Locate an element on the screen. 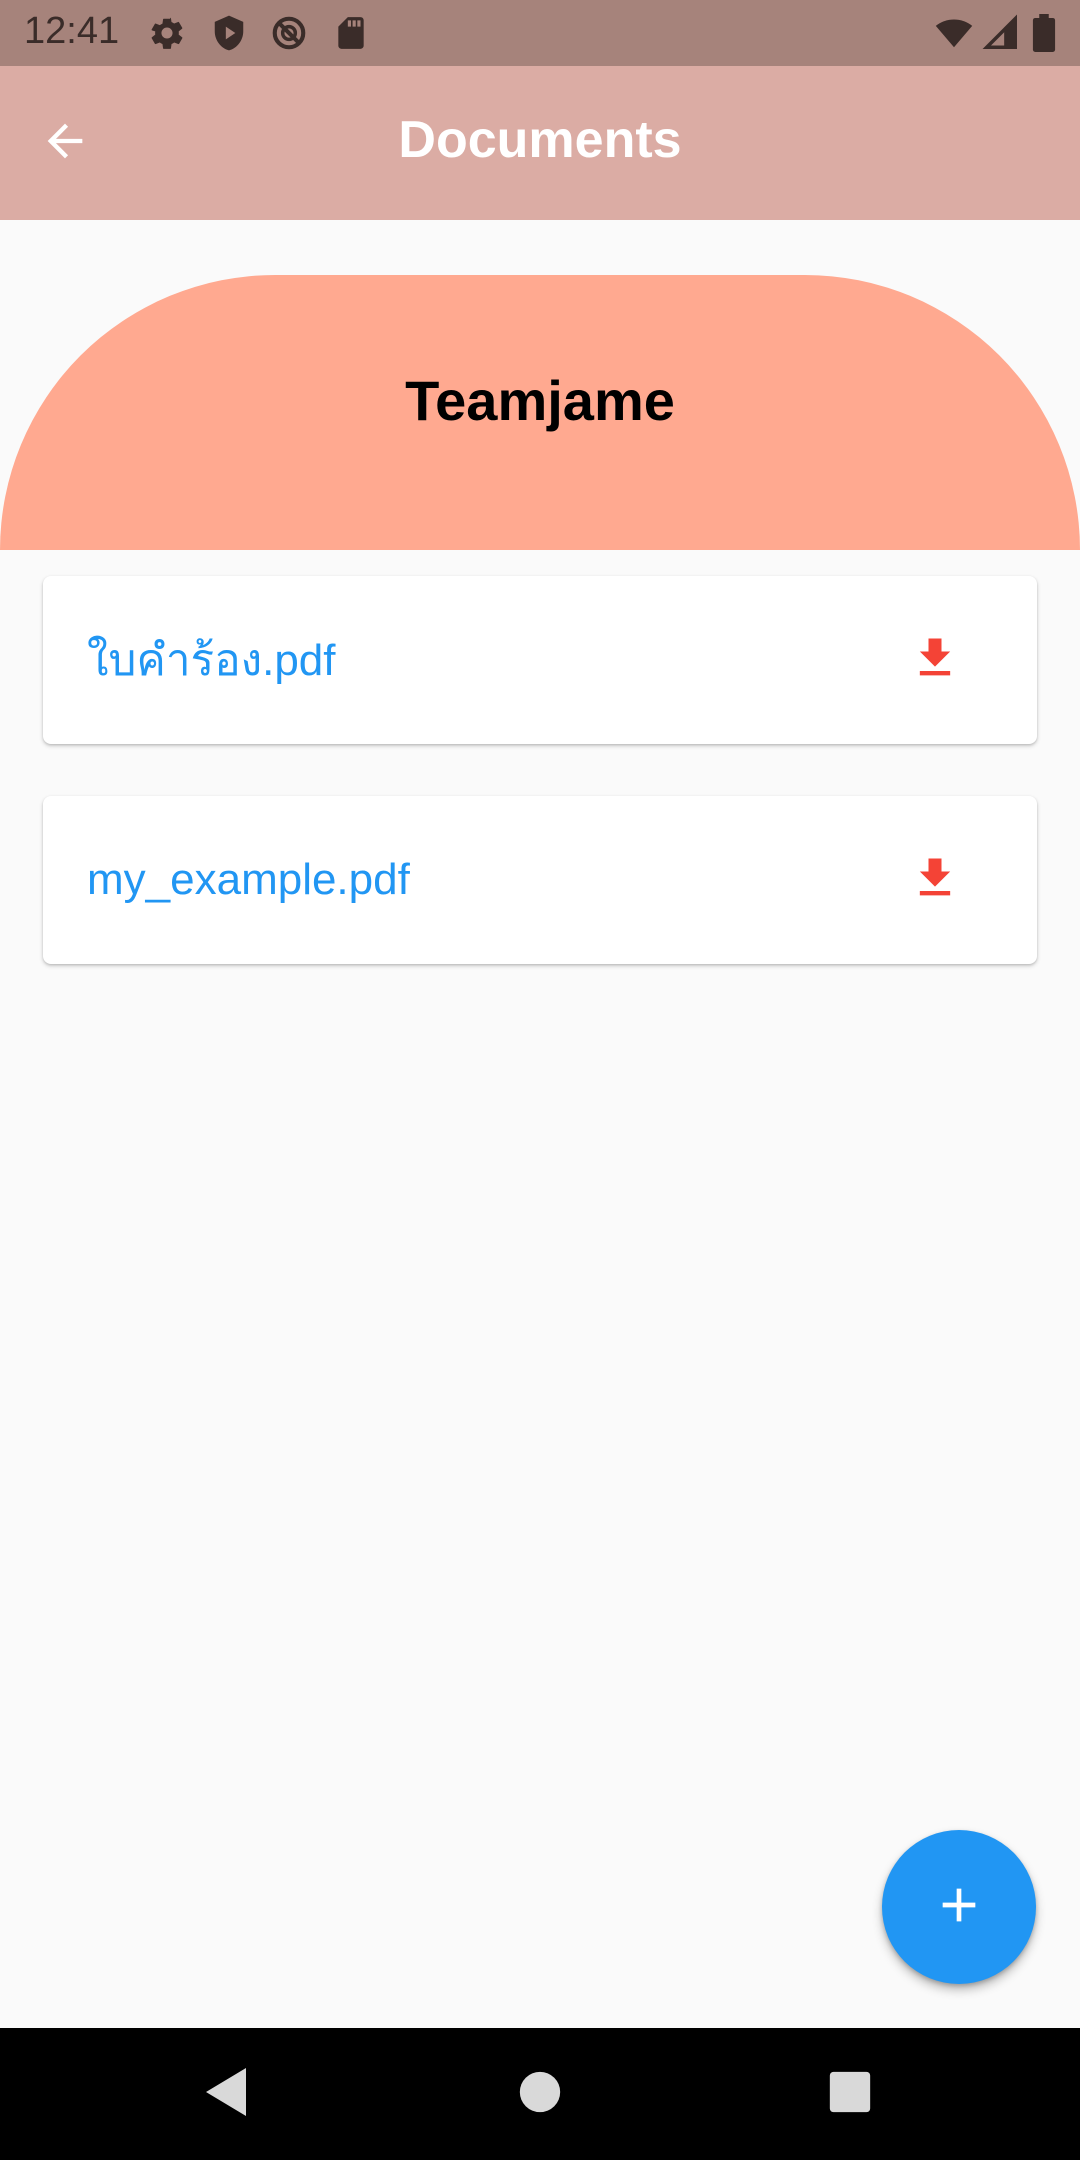 This screenshot has height=2160, width=1080. nav-back-button is located at coordinates (226, 2094).